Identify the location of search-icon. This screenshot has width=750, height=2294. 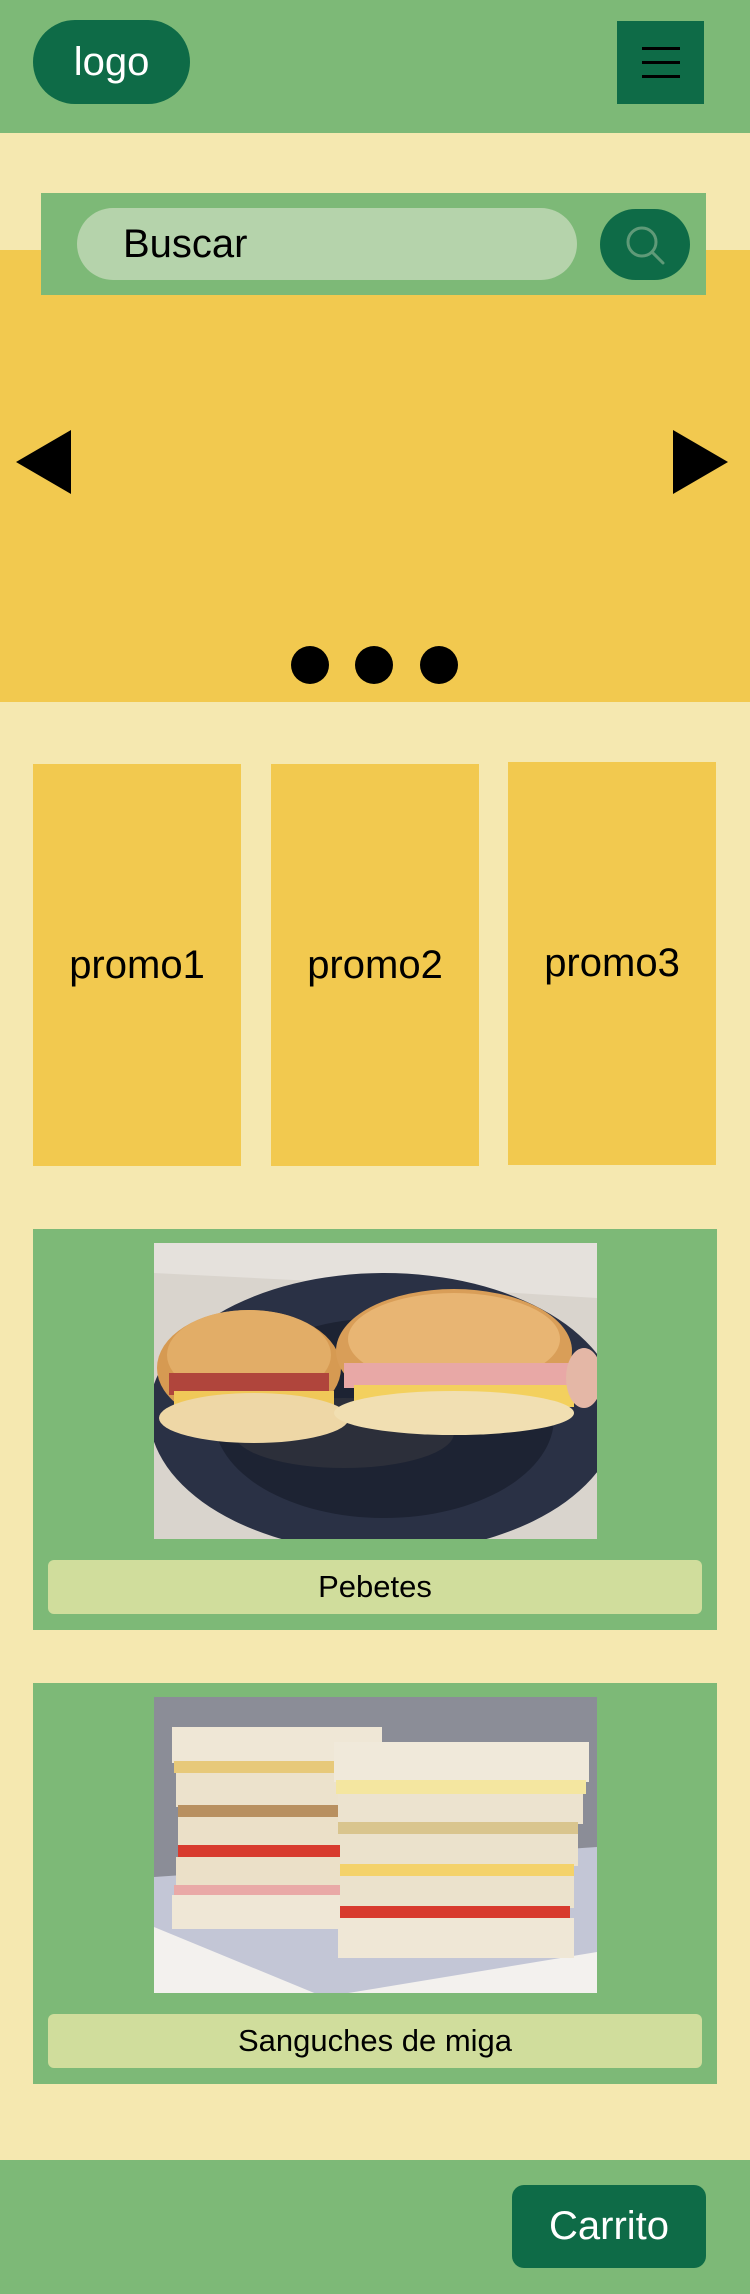
(645, 245).